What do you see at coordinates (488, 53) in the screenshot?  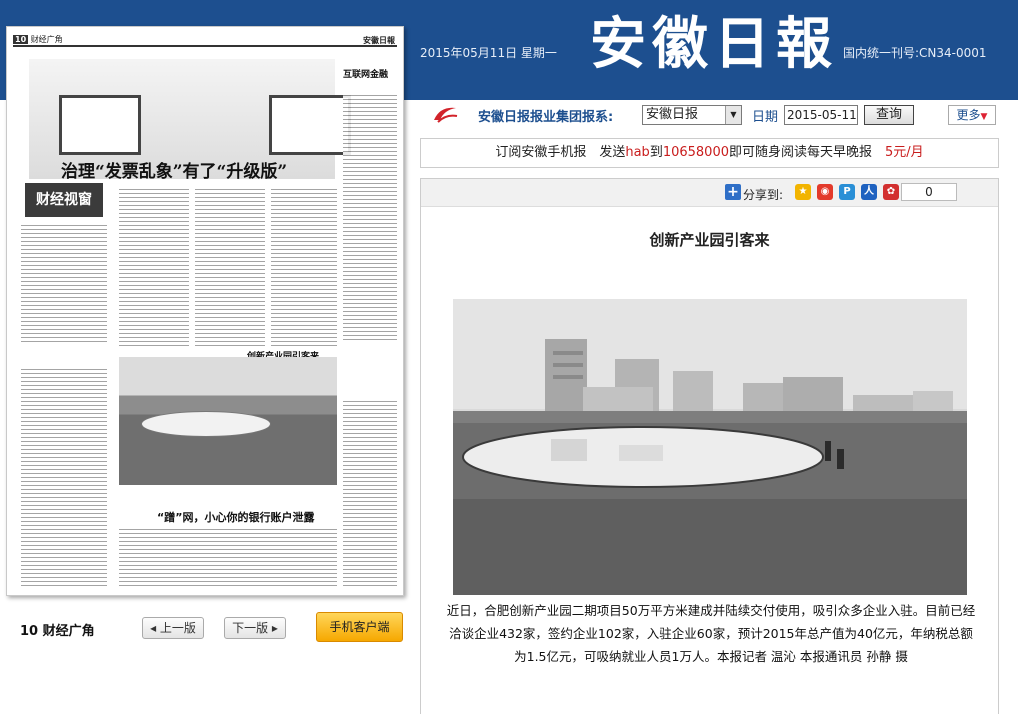 I see `issue-date: 2015年05月11日 星期一` at bounding box center [488, 53].